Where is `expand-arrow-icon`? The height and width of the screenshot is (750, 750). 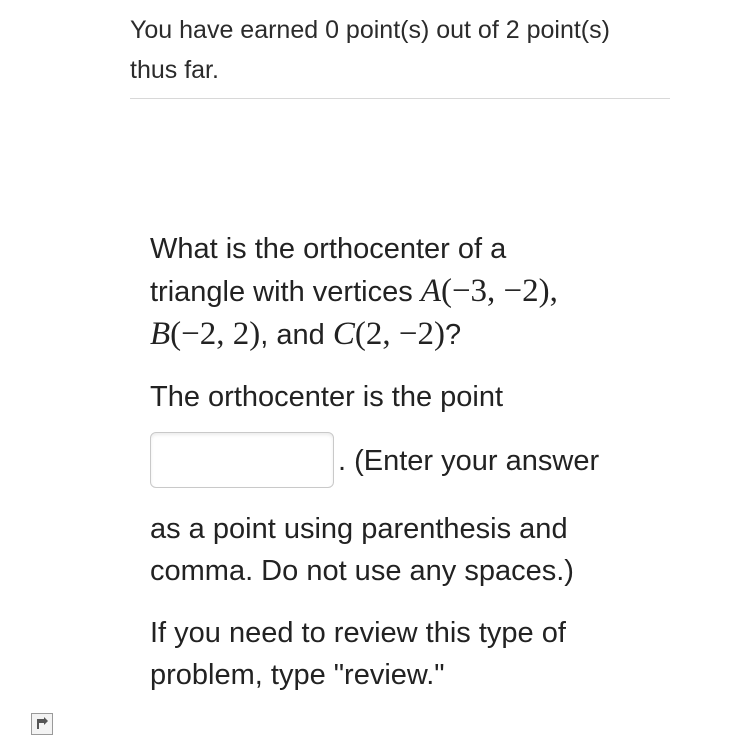
expand-arrow-icon is located at coordinates (42, 724).